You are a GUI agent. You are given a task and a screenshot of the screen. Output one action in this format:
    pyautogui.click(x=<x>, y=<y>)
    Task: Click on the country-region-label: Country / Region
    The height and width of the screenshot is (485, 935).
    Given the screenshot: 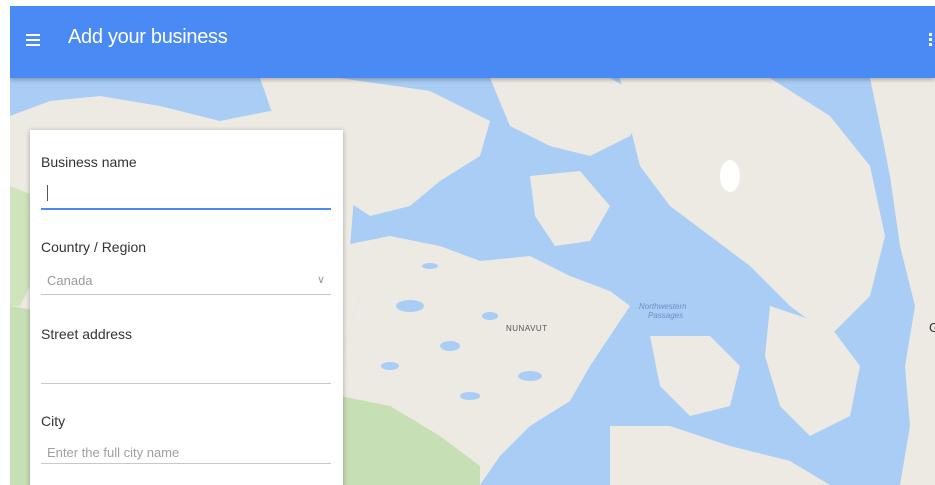 What is the action you would take?
    pyautogui.click(x=94, y=247)
    